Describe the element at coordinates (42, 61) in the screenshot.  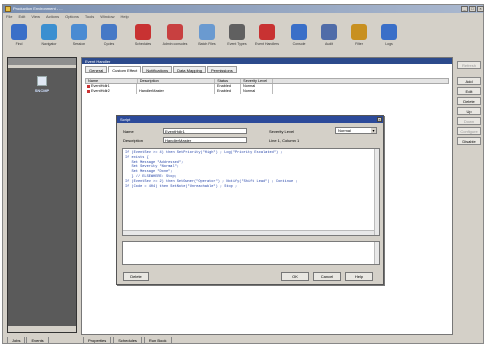
I see `navigation-pane-header` at that location.